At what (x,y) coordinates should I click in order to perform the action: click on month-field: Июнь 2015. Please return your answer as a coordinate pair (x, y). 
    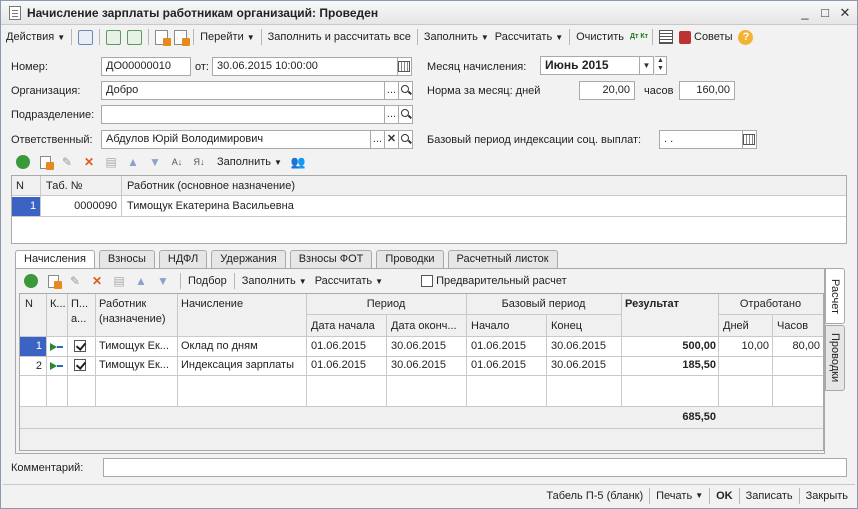
    Looking at the image, I should click on (590, 65).